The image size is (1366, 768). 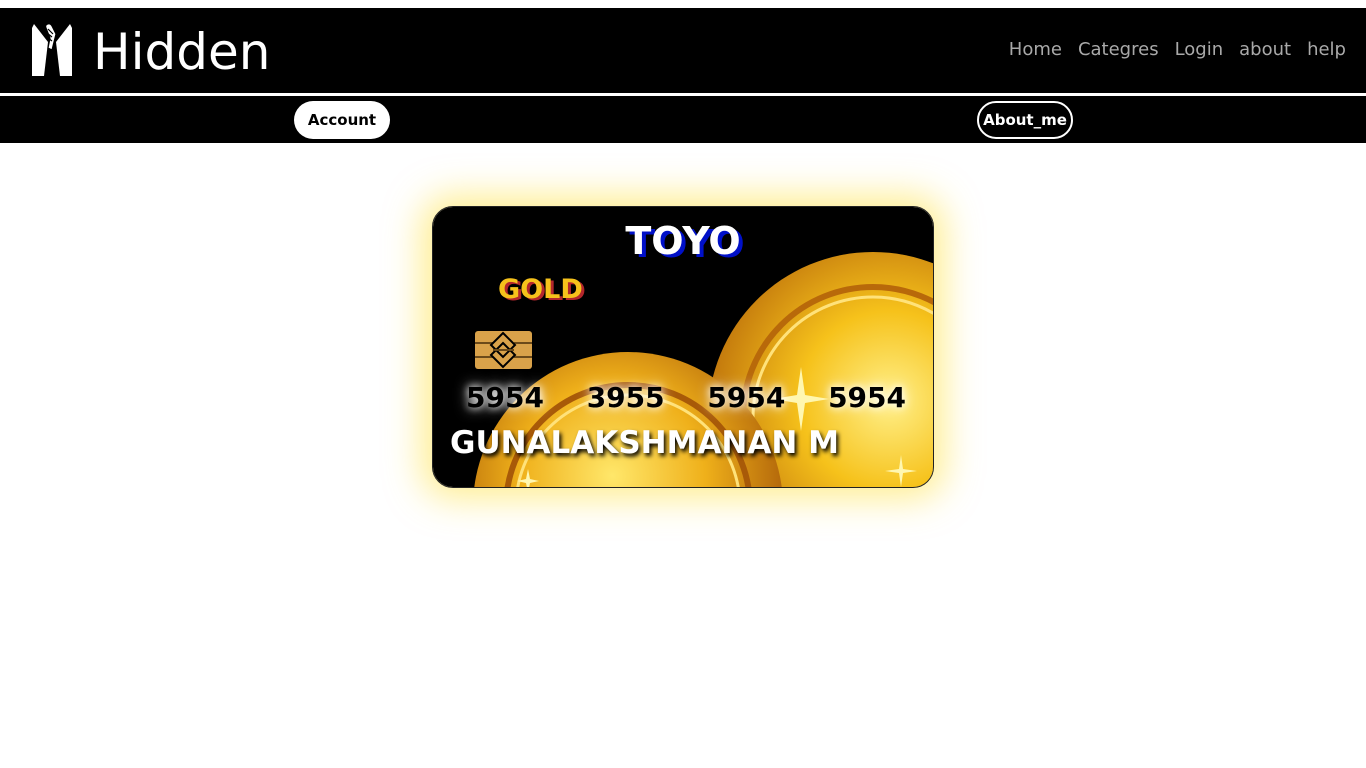 I want to click on tuxedo-logo-icon, so click(x=52, y=49).